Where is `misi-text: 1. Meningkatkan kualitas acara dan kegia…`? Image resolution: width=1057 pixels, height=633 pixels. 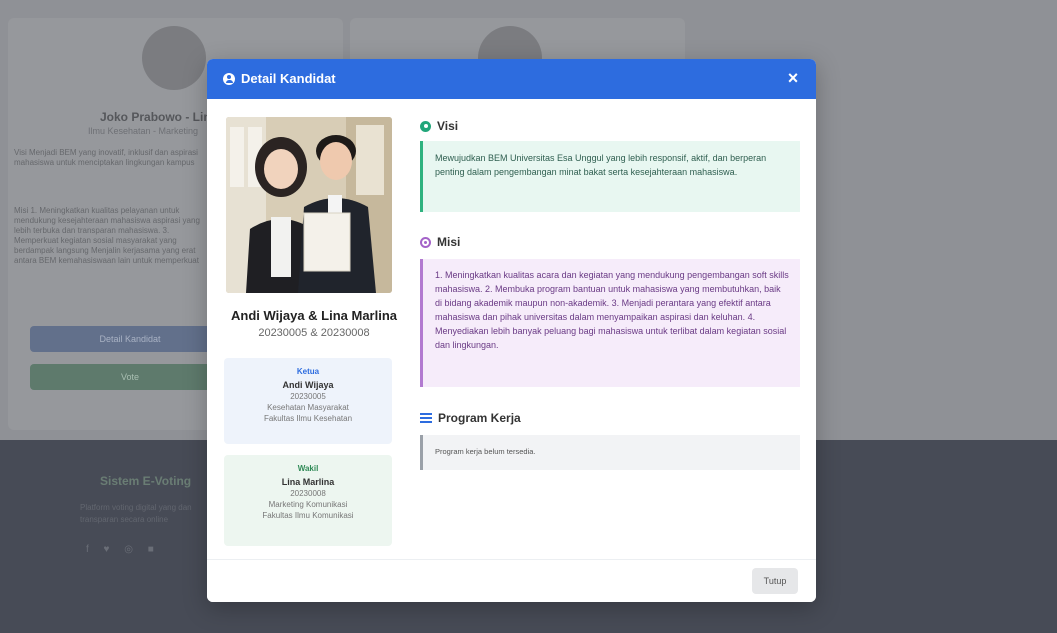 misi-text: 1. Meningkatkan kualitas acara dan kegia… is located at coordinates (610, 323).